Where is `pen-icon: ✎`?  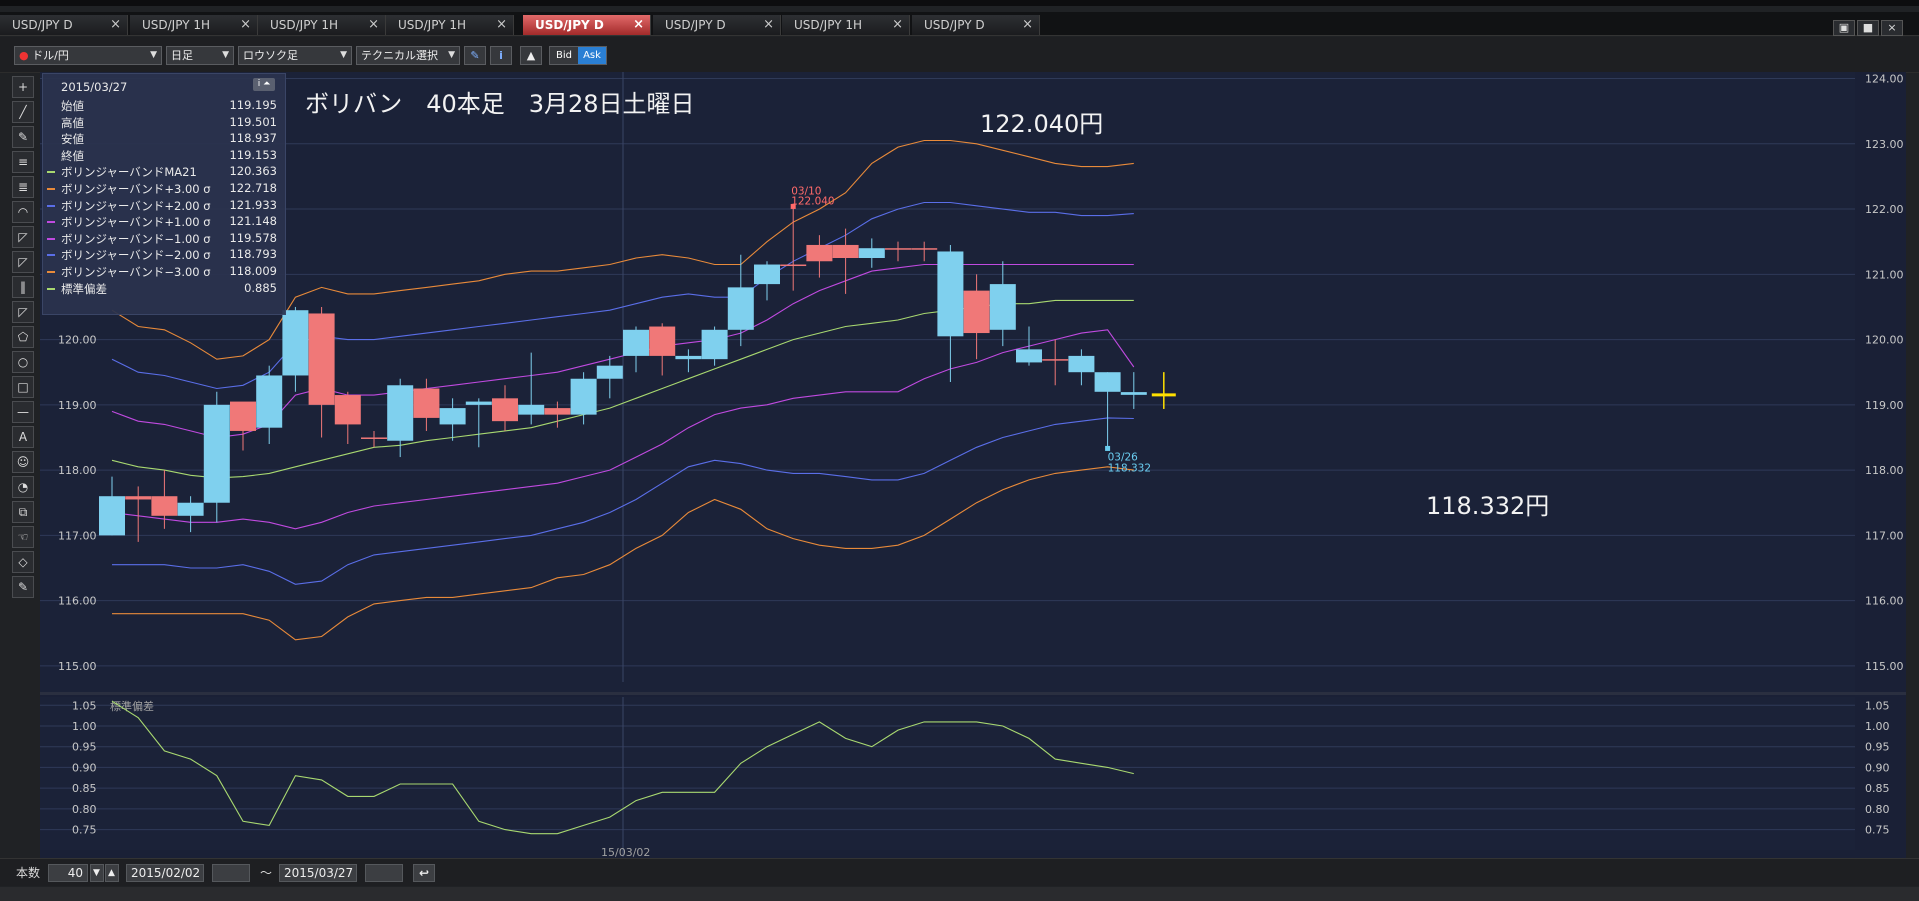 pen-icon: ✎ is located at coordinates (23, 587).